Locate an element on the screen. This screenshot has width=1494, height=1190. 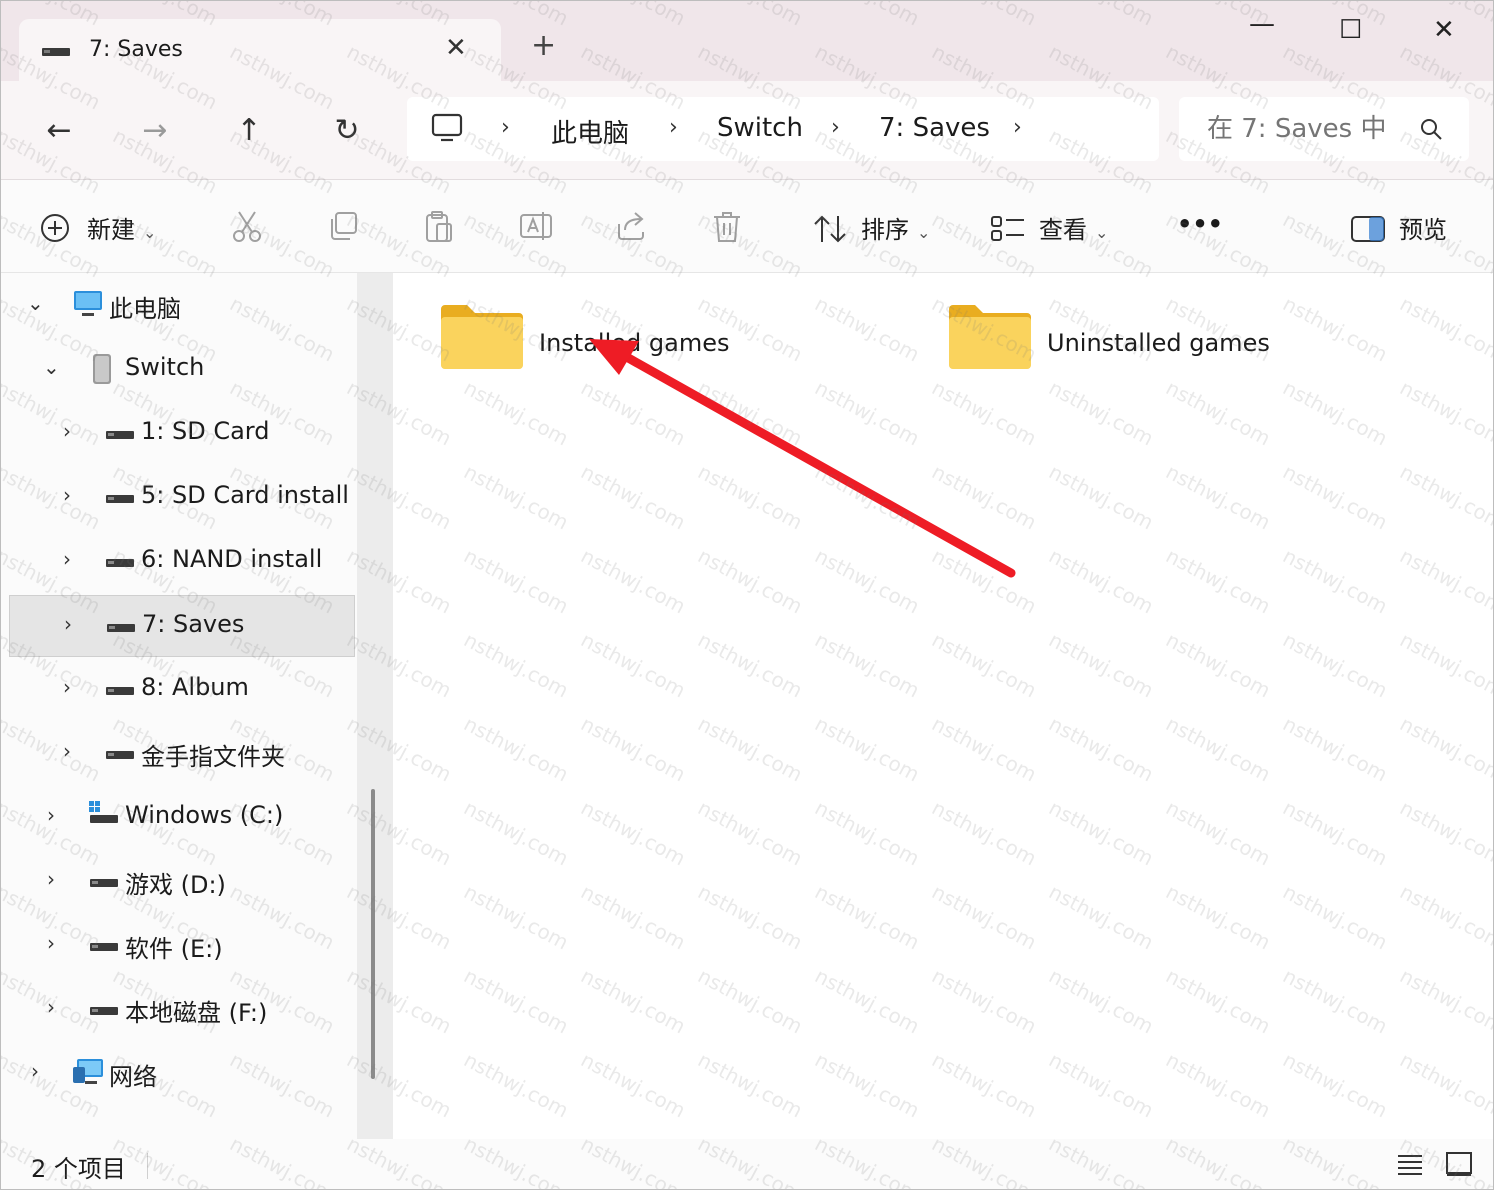
status-bar: 2 个项目 is located at coordinates (747, 1164).